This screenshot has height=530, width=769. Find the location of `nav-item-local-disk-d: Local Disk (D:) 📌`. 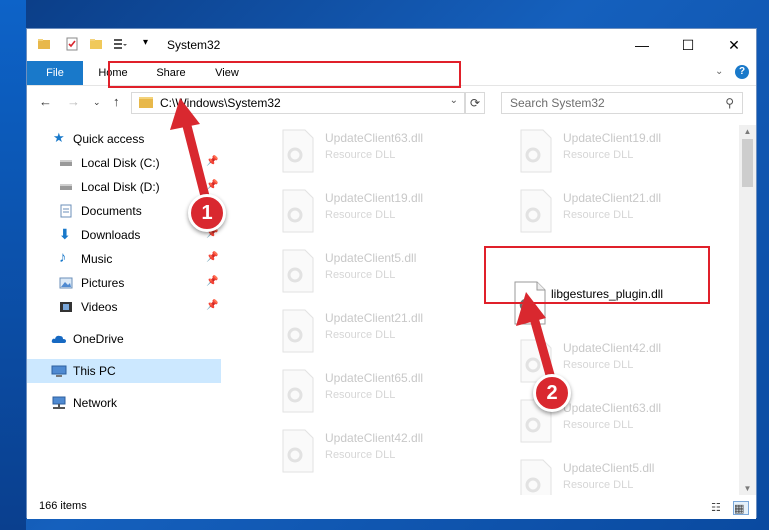

nav-item-local-disk-d: Local Disk (D:) 📌 is located at coordinates (124, 187).